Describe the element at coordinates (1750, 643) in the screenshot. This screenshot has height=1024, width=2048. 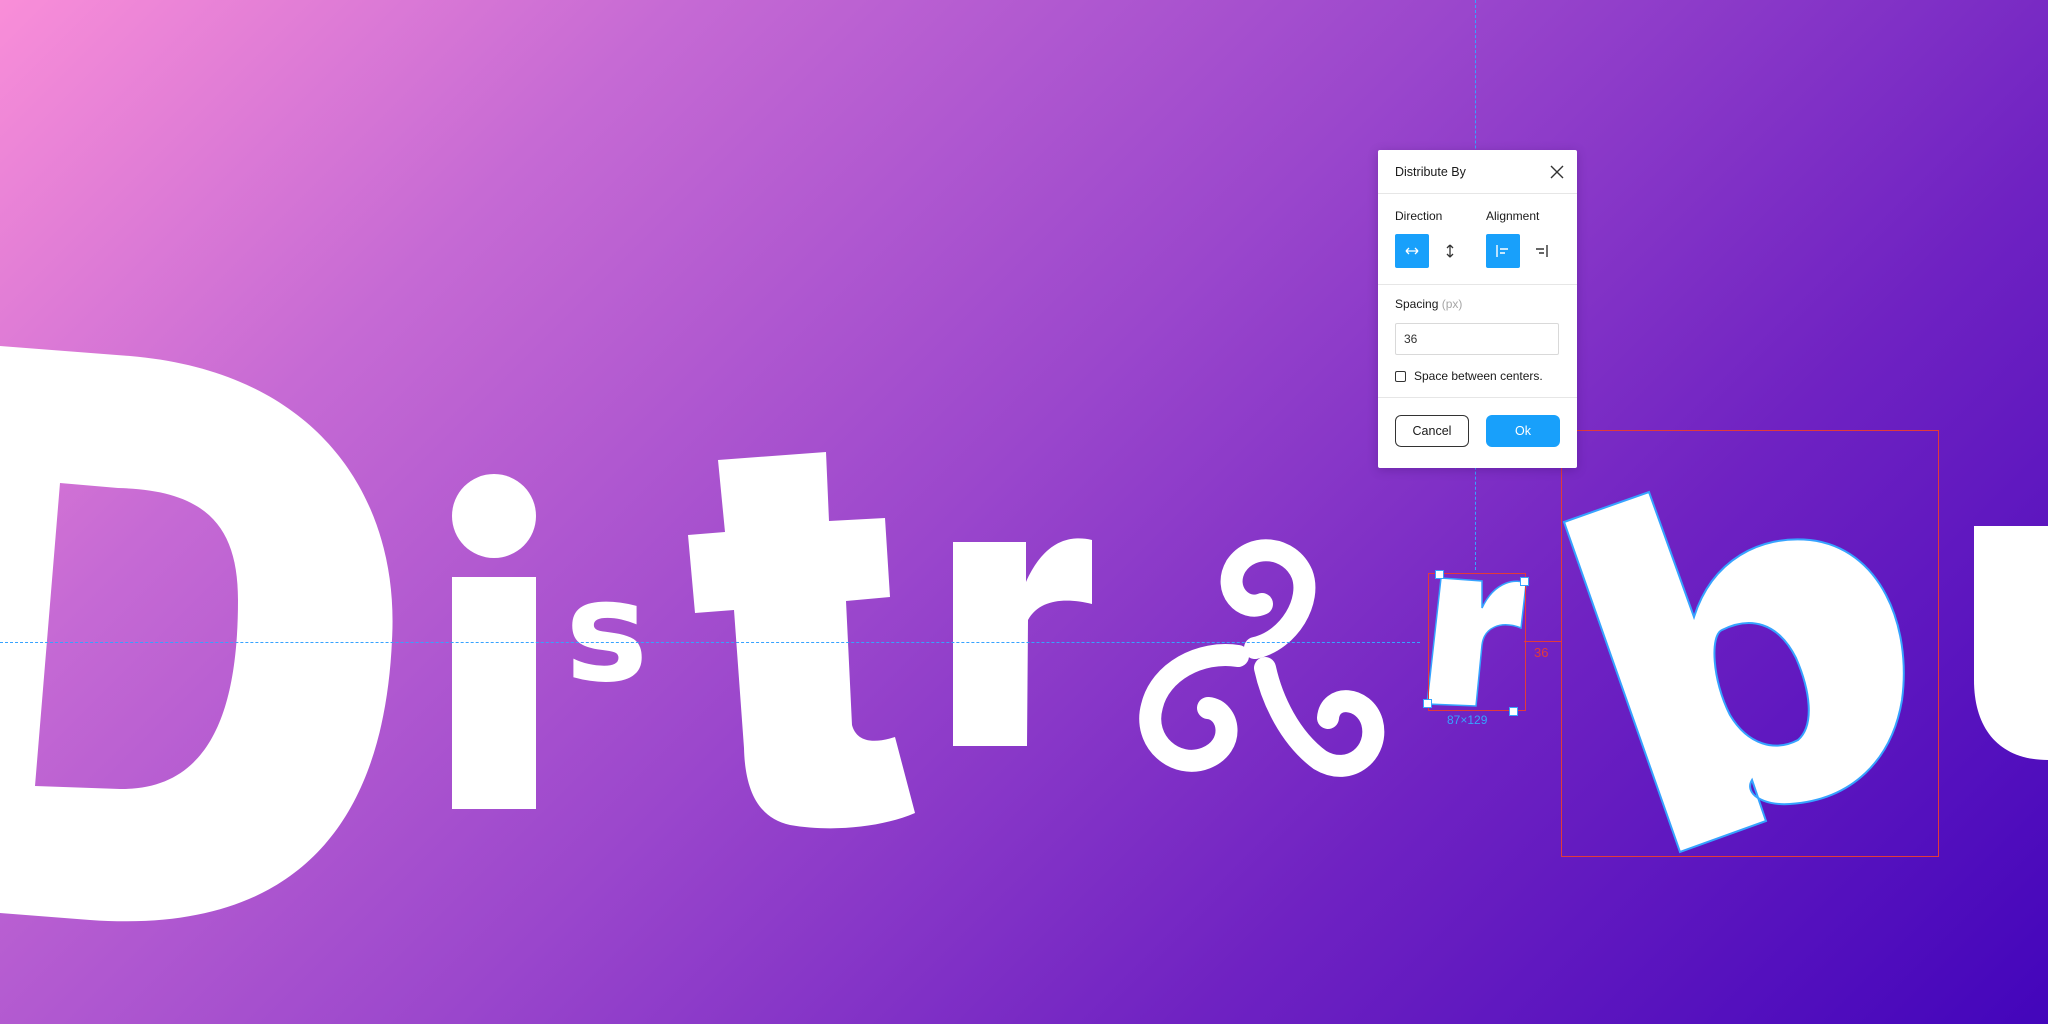
I see `selection-bounding-box` at that location.